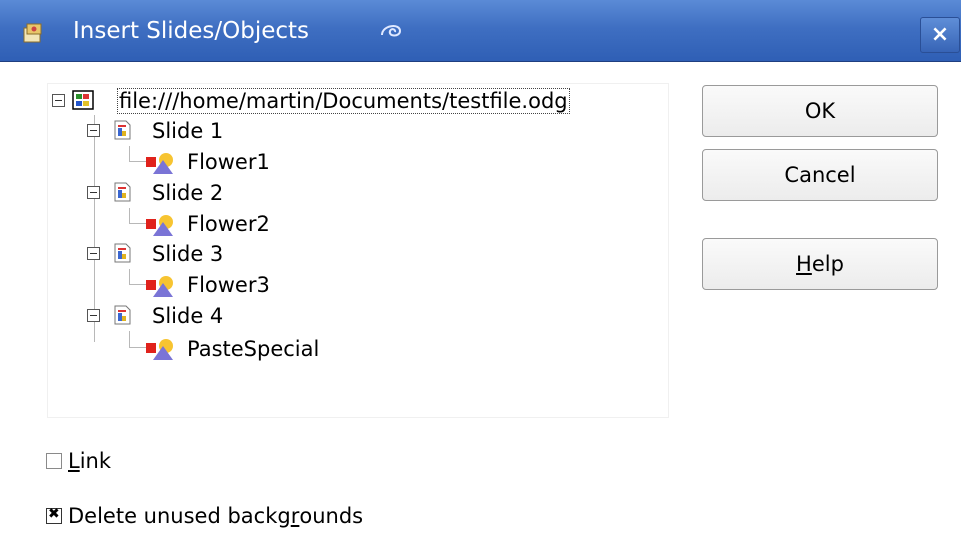 The height and width of the screenshot is (550, 961). What do you see at coordinates (480, 31) in the screenshot?
I see `title-bar: Insert Slides/Objects ×` at bounding box center [480, 31].